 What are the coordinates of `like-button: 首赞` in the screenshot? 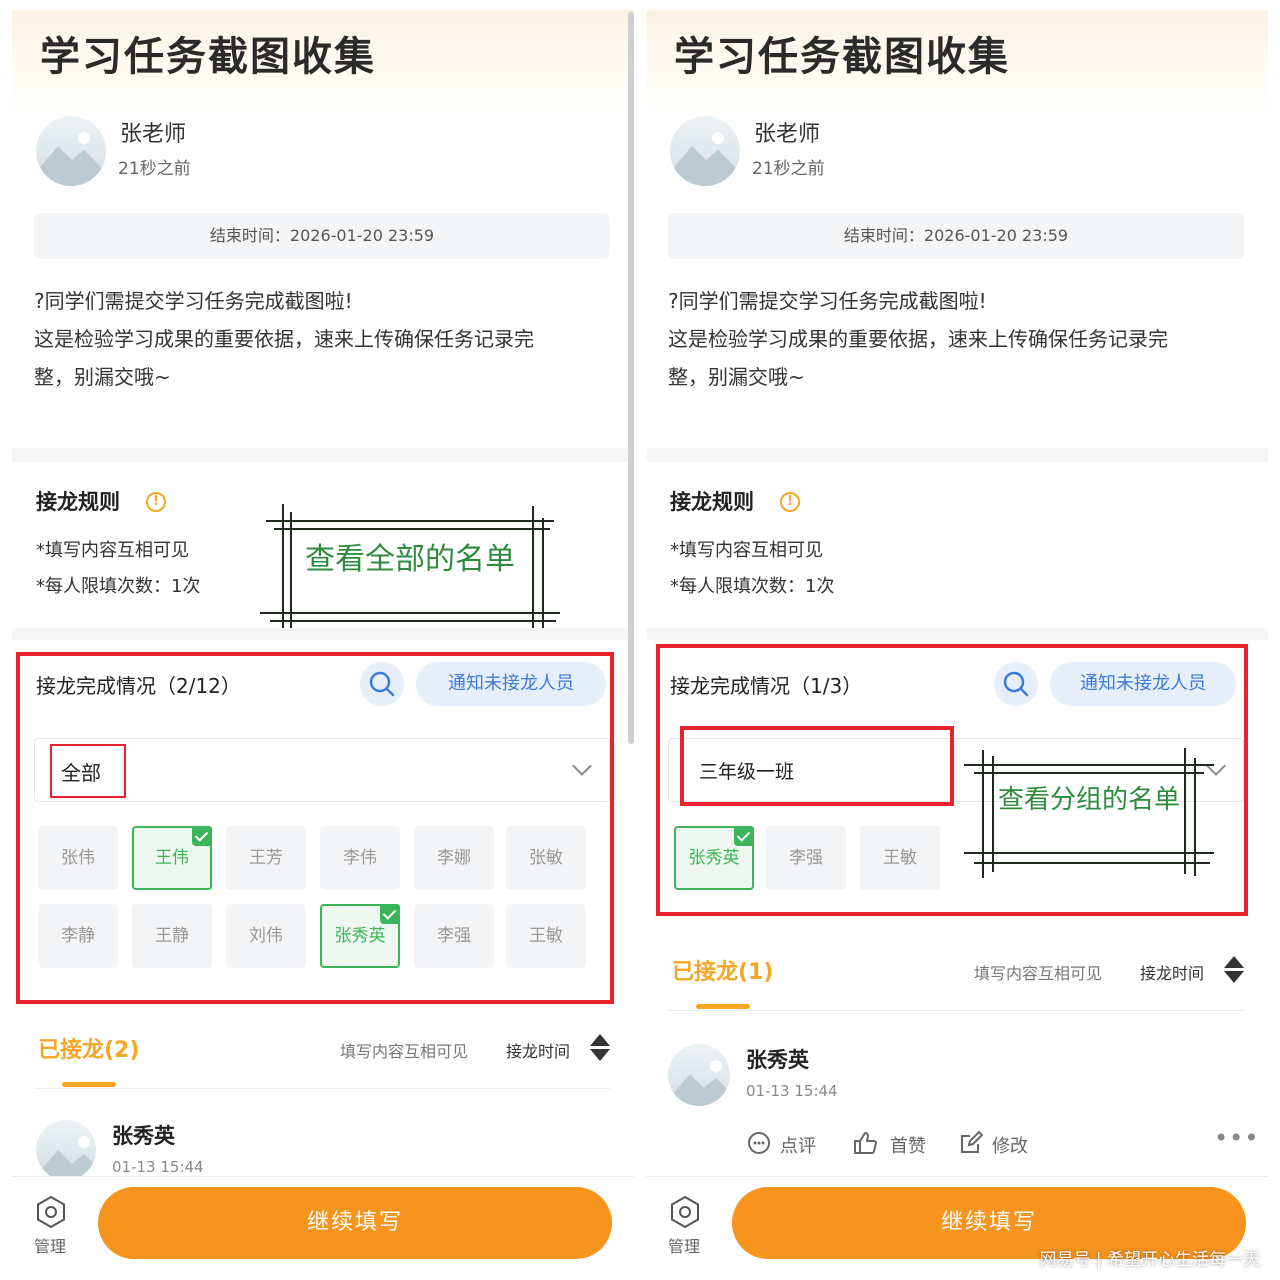 It's located at (908, 1145).